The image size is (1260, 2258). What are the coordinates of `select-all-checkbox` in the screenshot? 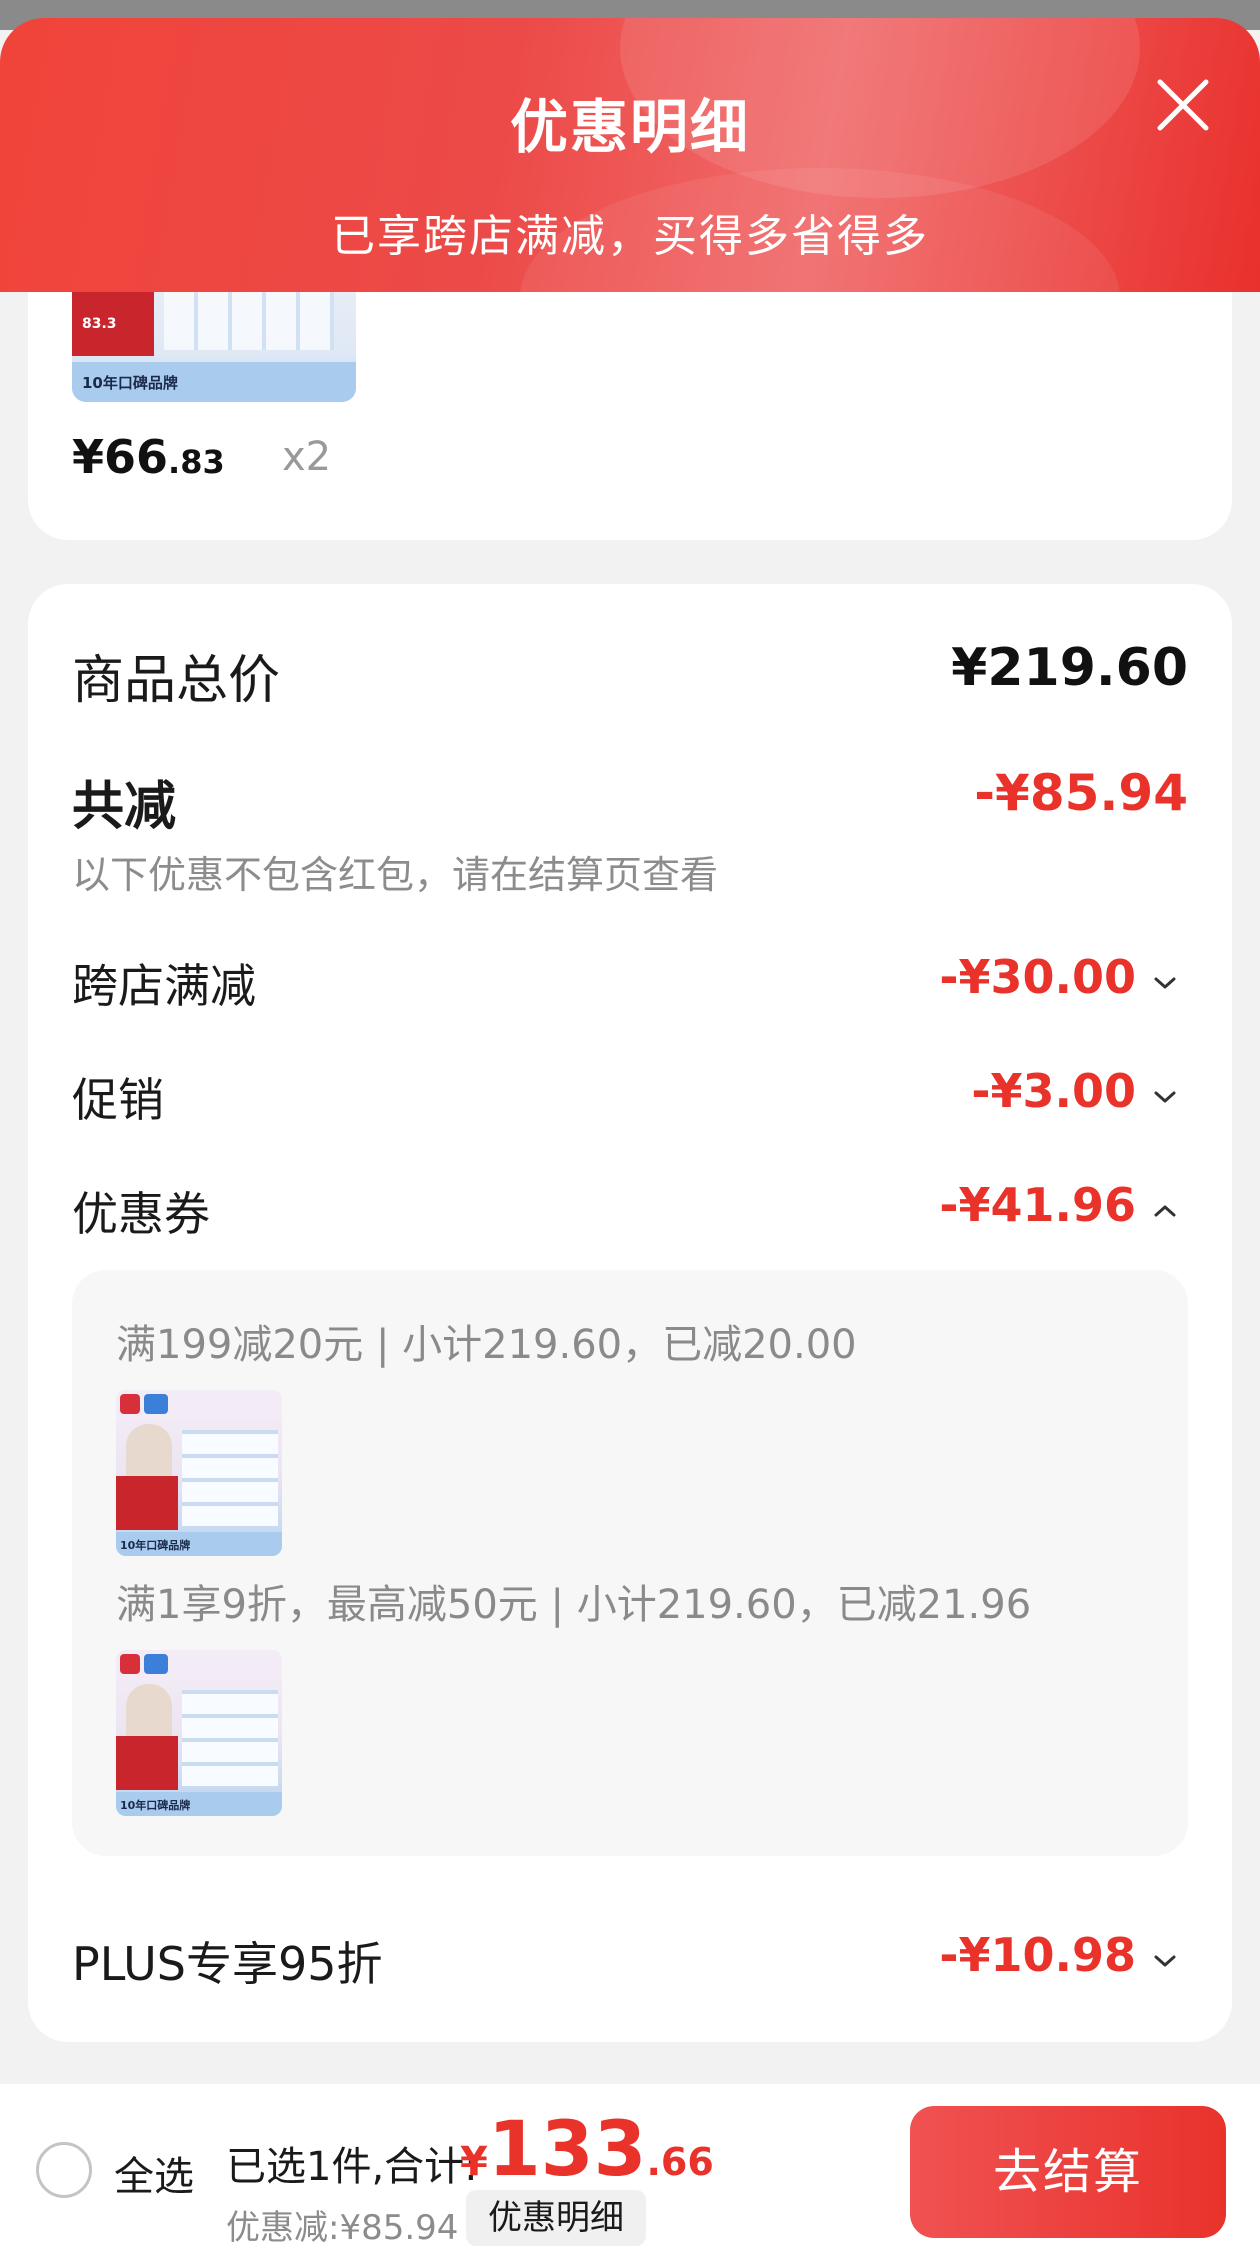 It's located at (64, 2170).